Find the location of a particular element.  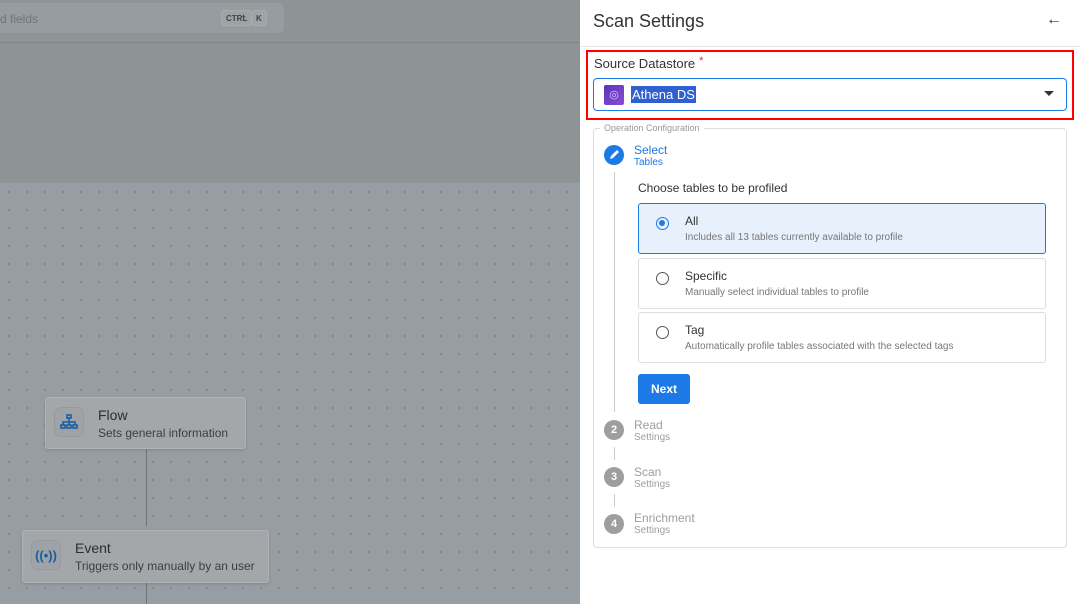

selected-datastore: Athena DS is located at coordinates (663, 94).